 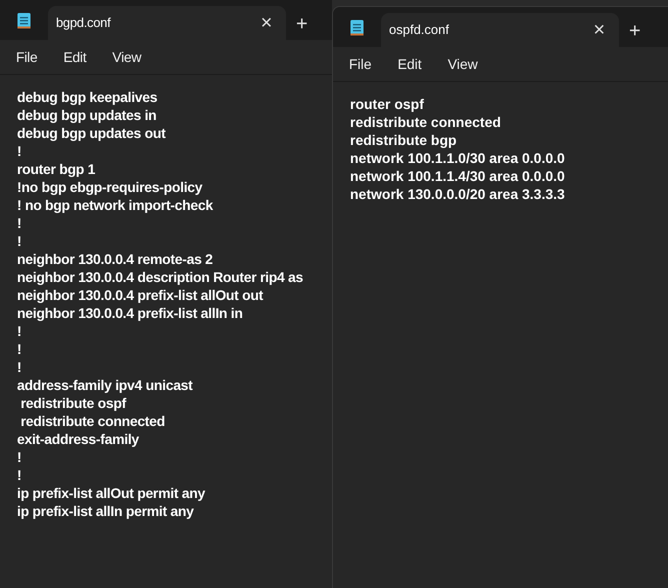 What do you see at coordinates (105, 385) in the screenshot?
I see `code-line: address-family ipv4 unicast` at bounding box center [105, 385].